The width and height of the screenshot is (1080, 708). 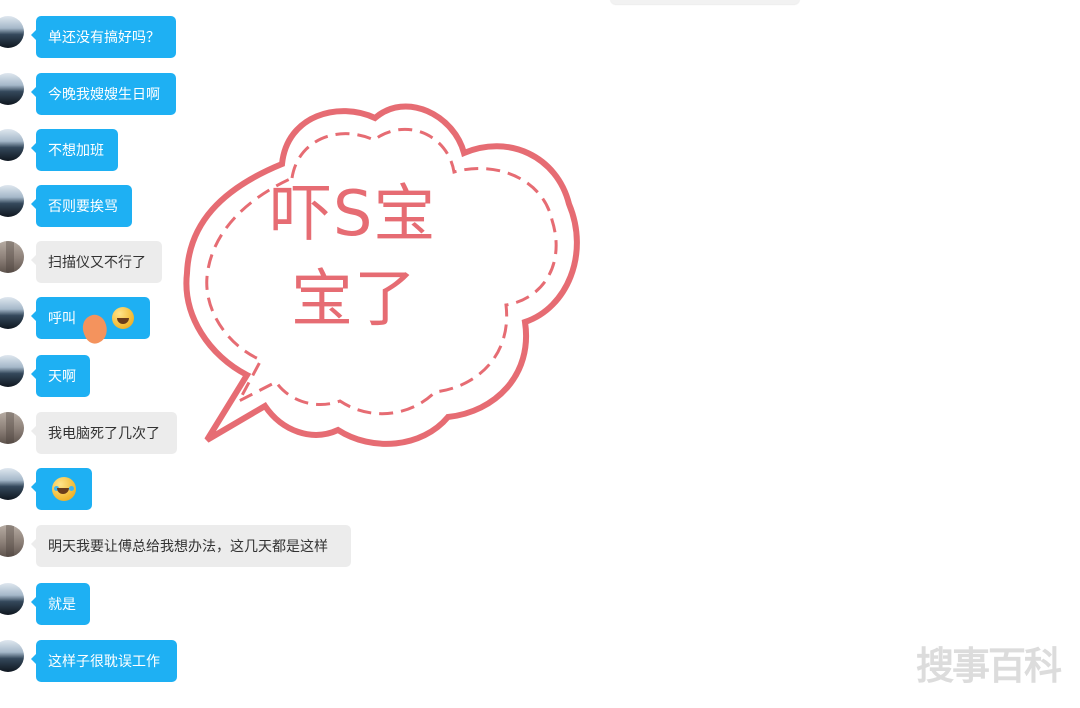 What do you see at coordinates (354, 298) in the screenshot?
I see `overlay-line-2: 宝了` at bounding box center [354, 298].